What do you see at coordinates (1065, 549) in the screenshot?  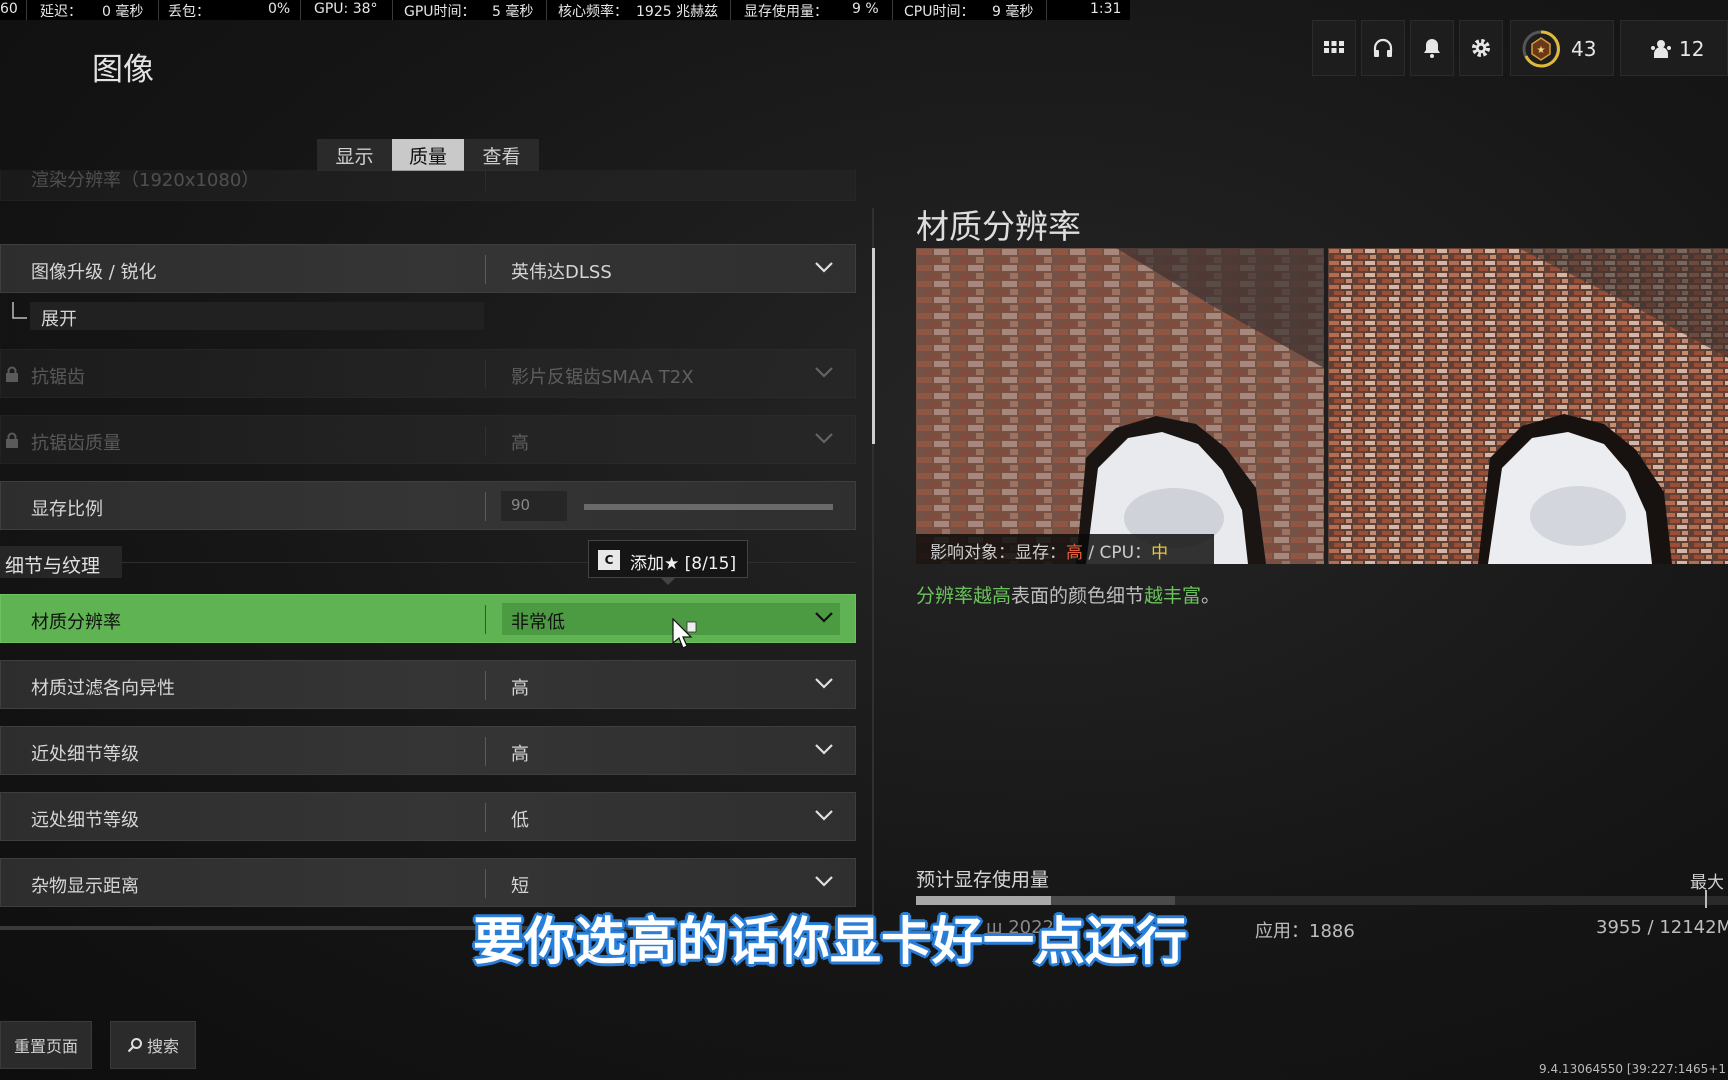 I see `affect-badge: 影响对象：显存：高 / CPU：中` at bounding box center [1065, 549].